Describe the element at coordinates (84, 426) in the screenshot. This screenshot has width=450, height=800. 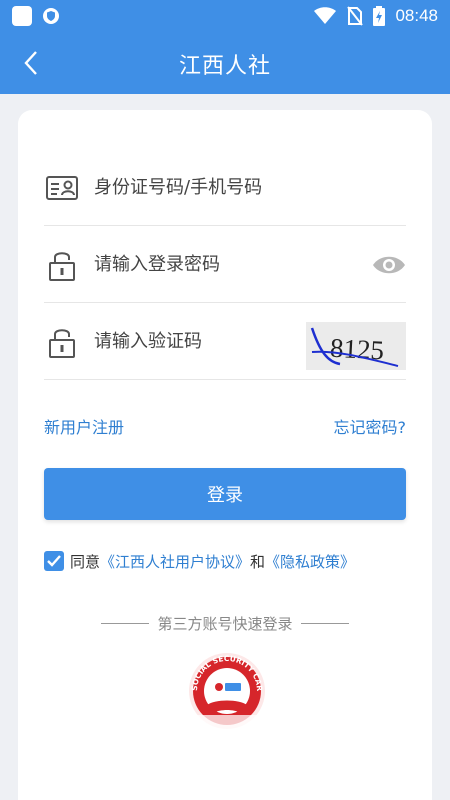
I see `register-link: 新用户注册` at that location.